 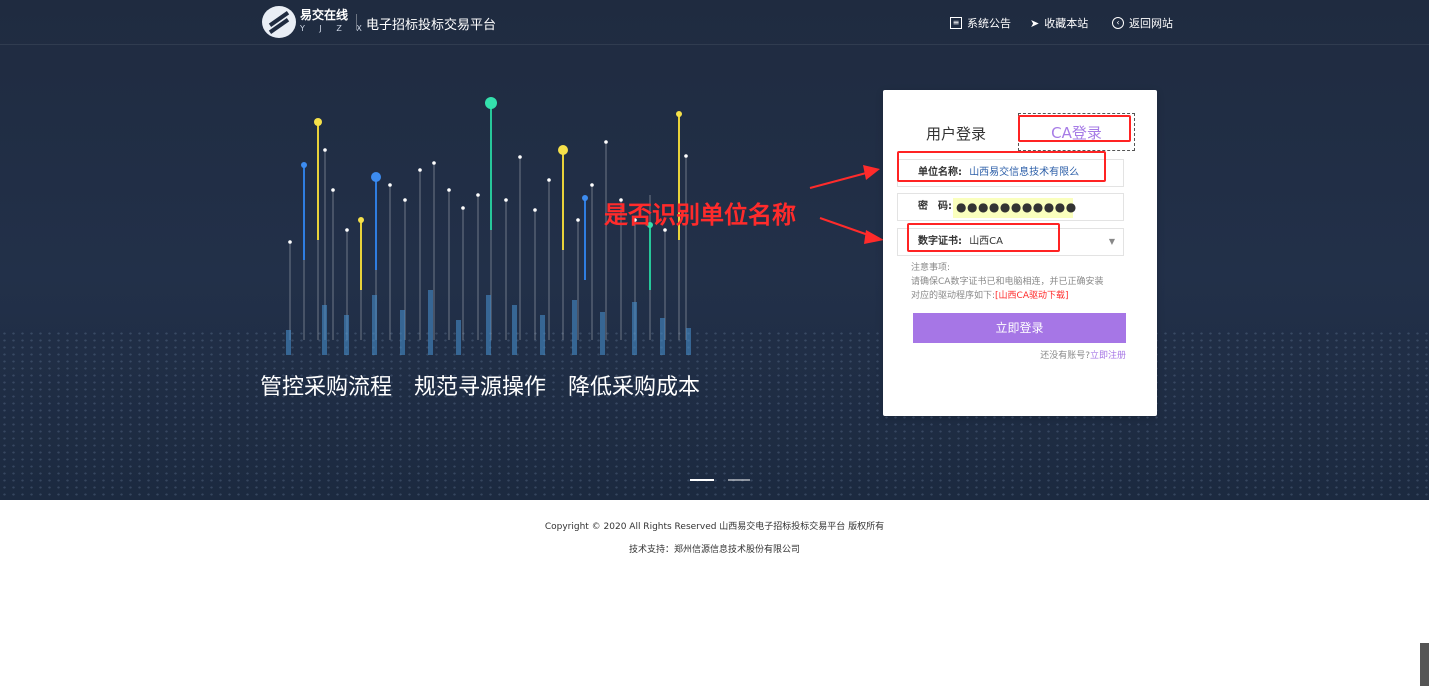 What do you see at coordinates (931, 268) in the screenshot?
I see `notes-title: 注意事项:` at bounding box center [931, 268].